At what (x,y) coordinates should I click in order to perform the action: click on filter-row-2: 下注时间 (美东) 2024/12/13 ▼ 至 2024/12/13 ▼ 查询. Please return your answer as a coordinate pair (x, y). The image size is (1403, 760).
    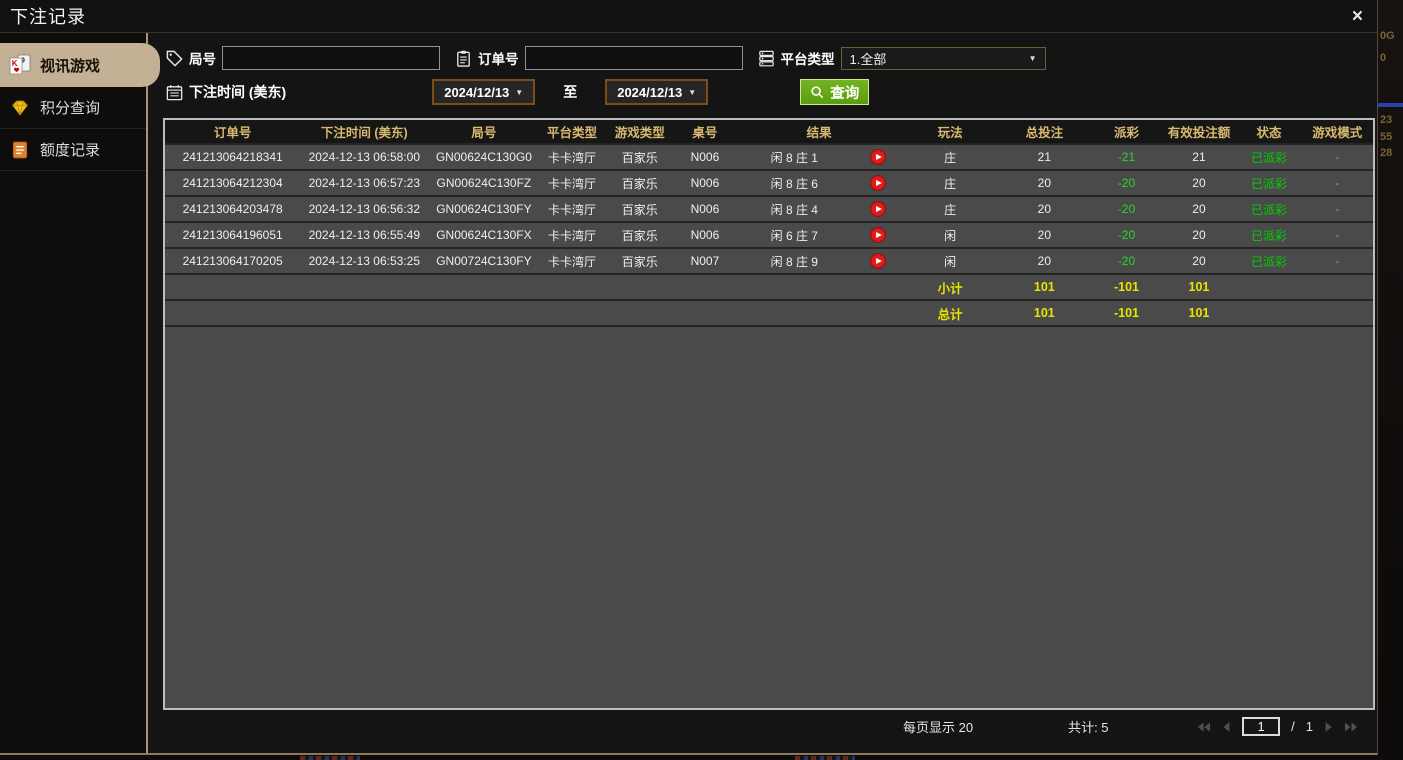
    Looking at the image, I should click on (762, 92).